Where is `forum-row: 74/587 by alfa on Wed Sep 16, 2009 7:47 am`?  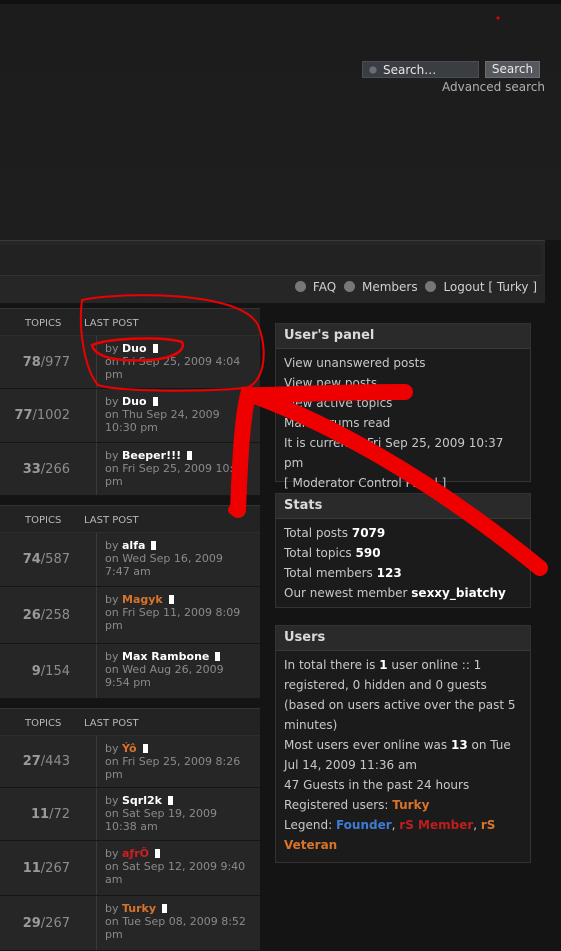
forum-row: 74/587 by alfa on Wed Sep 16, 2009 7:47 am is located at coordinates (130, 560).